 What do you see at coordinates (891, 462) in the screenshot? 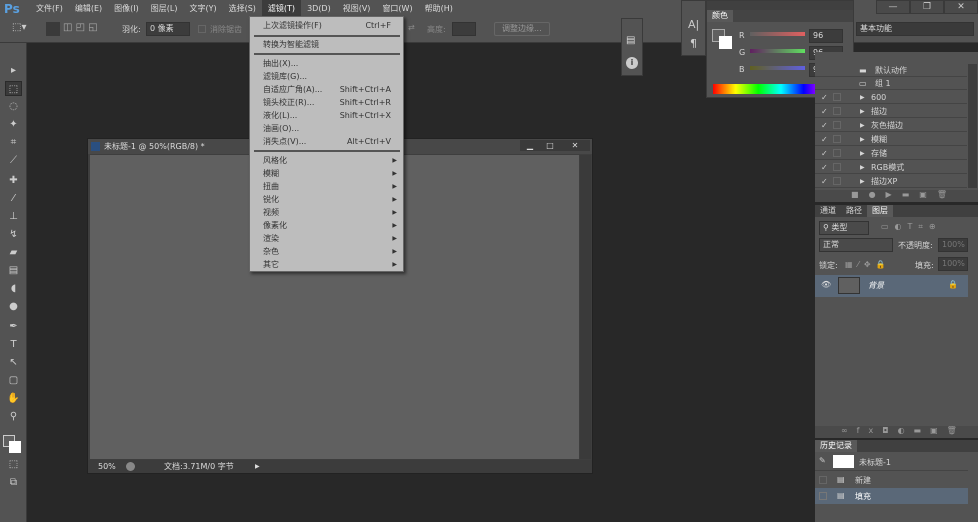
I see `history-snapshot: ✎ 未标题-1` at bounding box center [891, 462].